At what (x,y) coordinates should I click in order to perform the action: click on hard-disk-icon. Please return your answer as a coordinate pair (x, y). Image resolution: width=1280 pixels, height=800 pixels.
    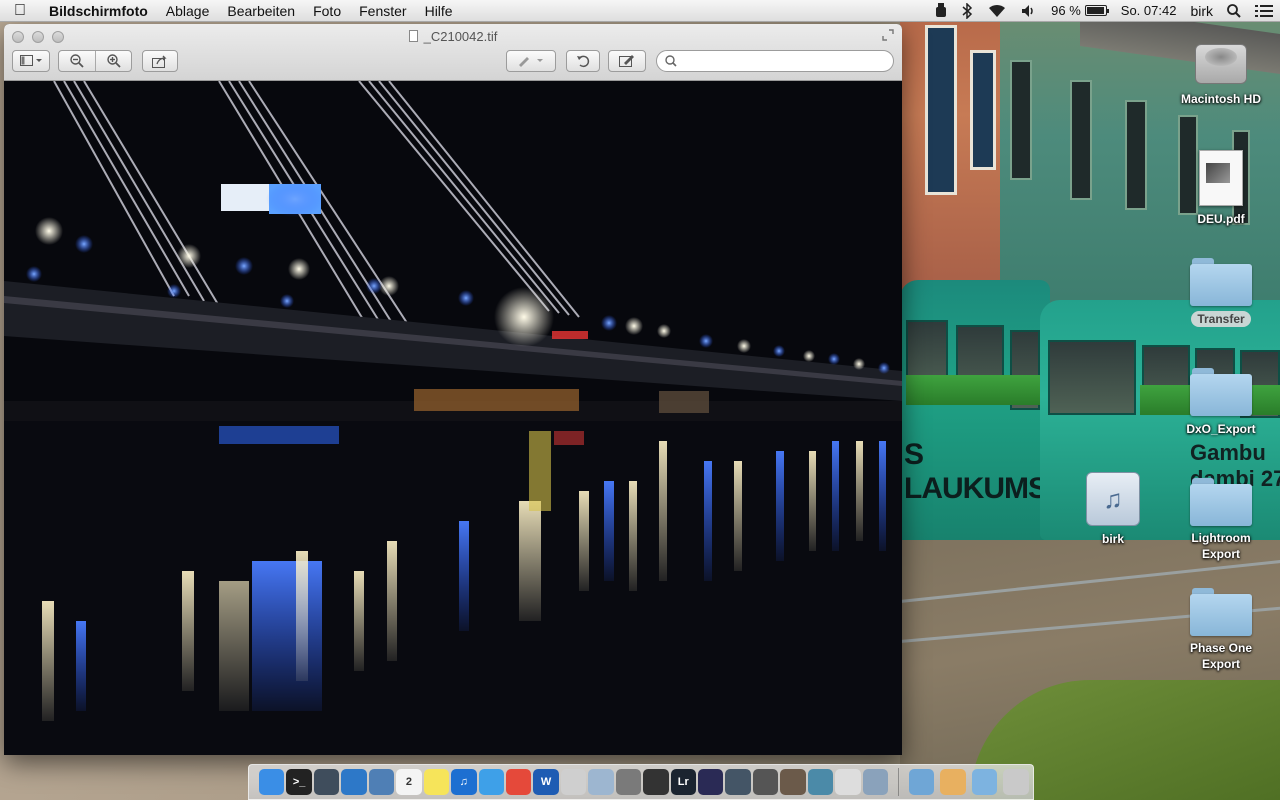
    Looking at the image, I should click on (1221, 57).